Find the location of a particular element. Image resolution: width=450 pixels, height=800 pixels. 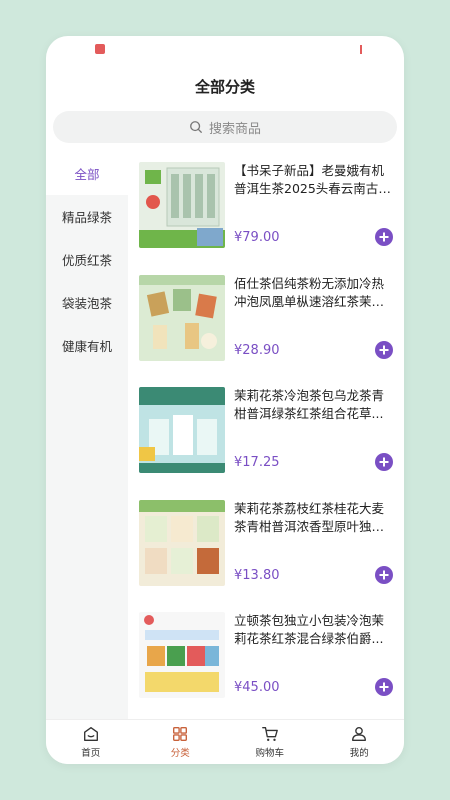

product-card: 茉莉花茶冷泡茶包乌龙茶青柑普洱绿茶红茶组合花草... ¥17.25 is located at coordinates (266, 433).